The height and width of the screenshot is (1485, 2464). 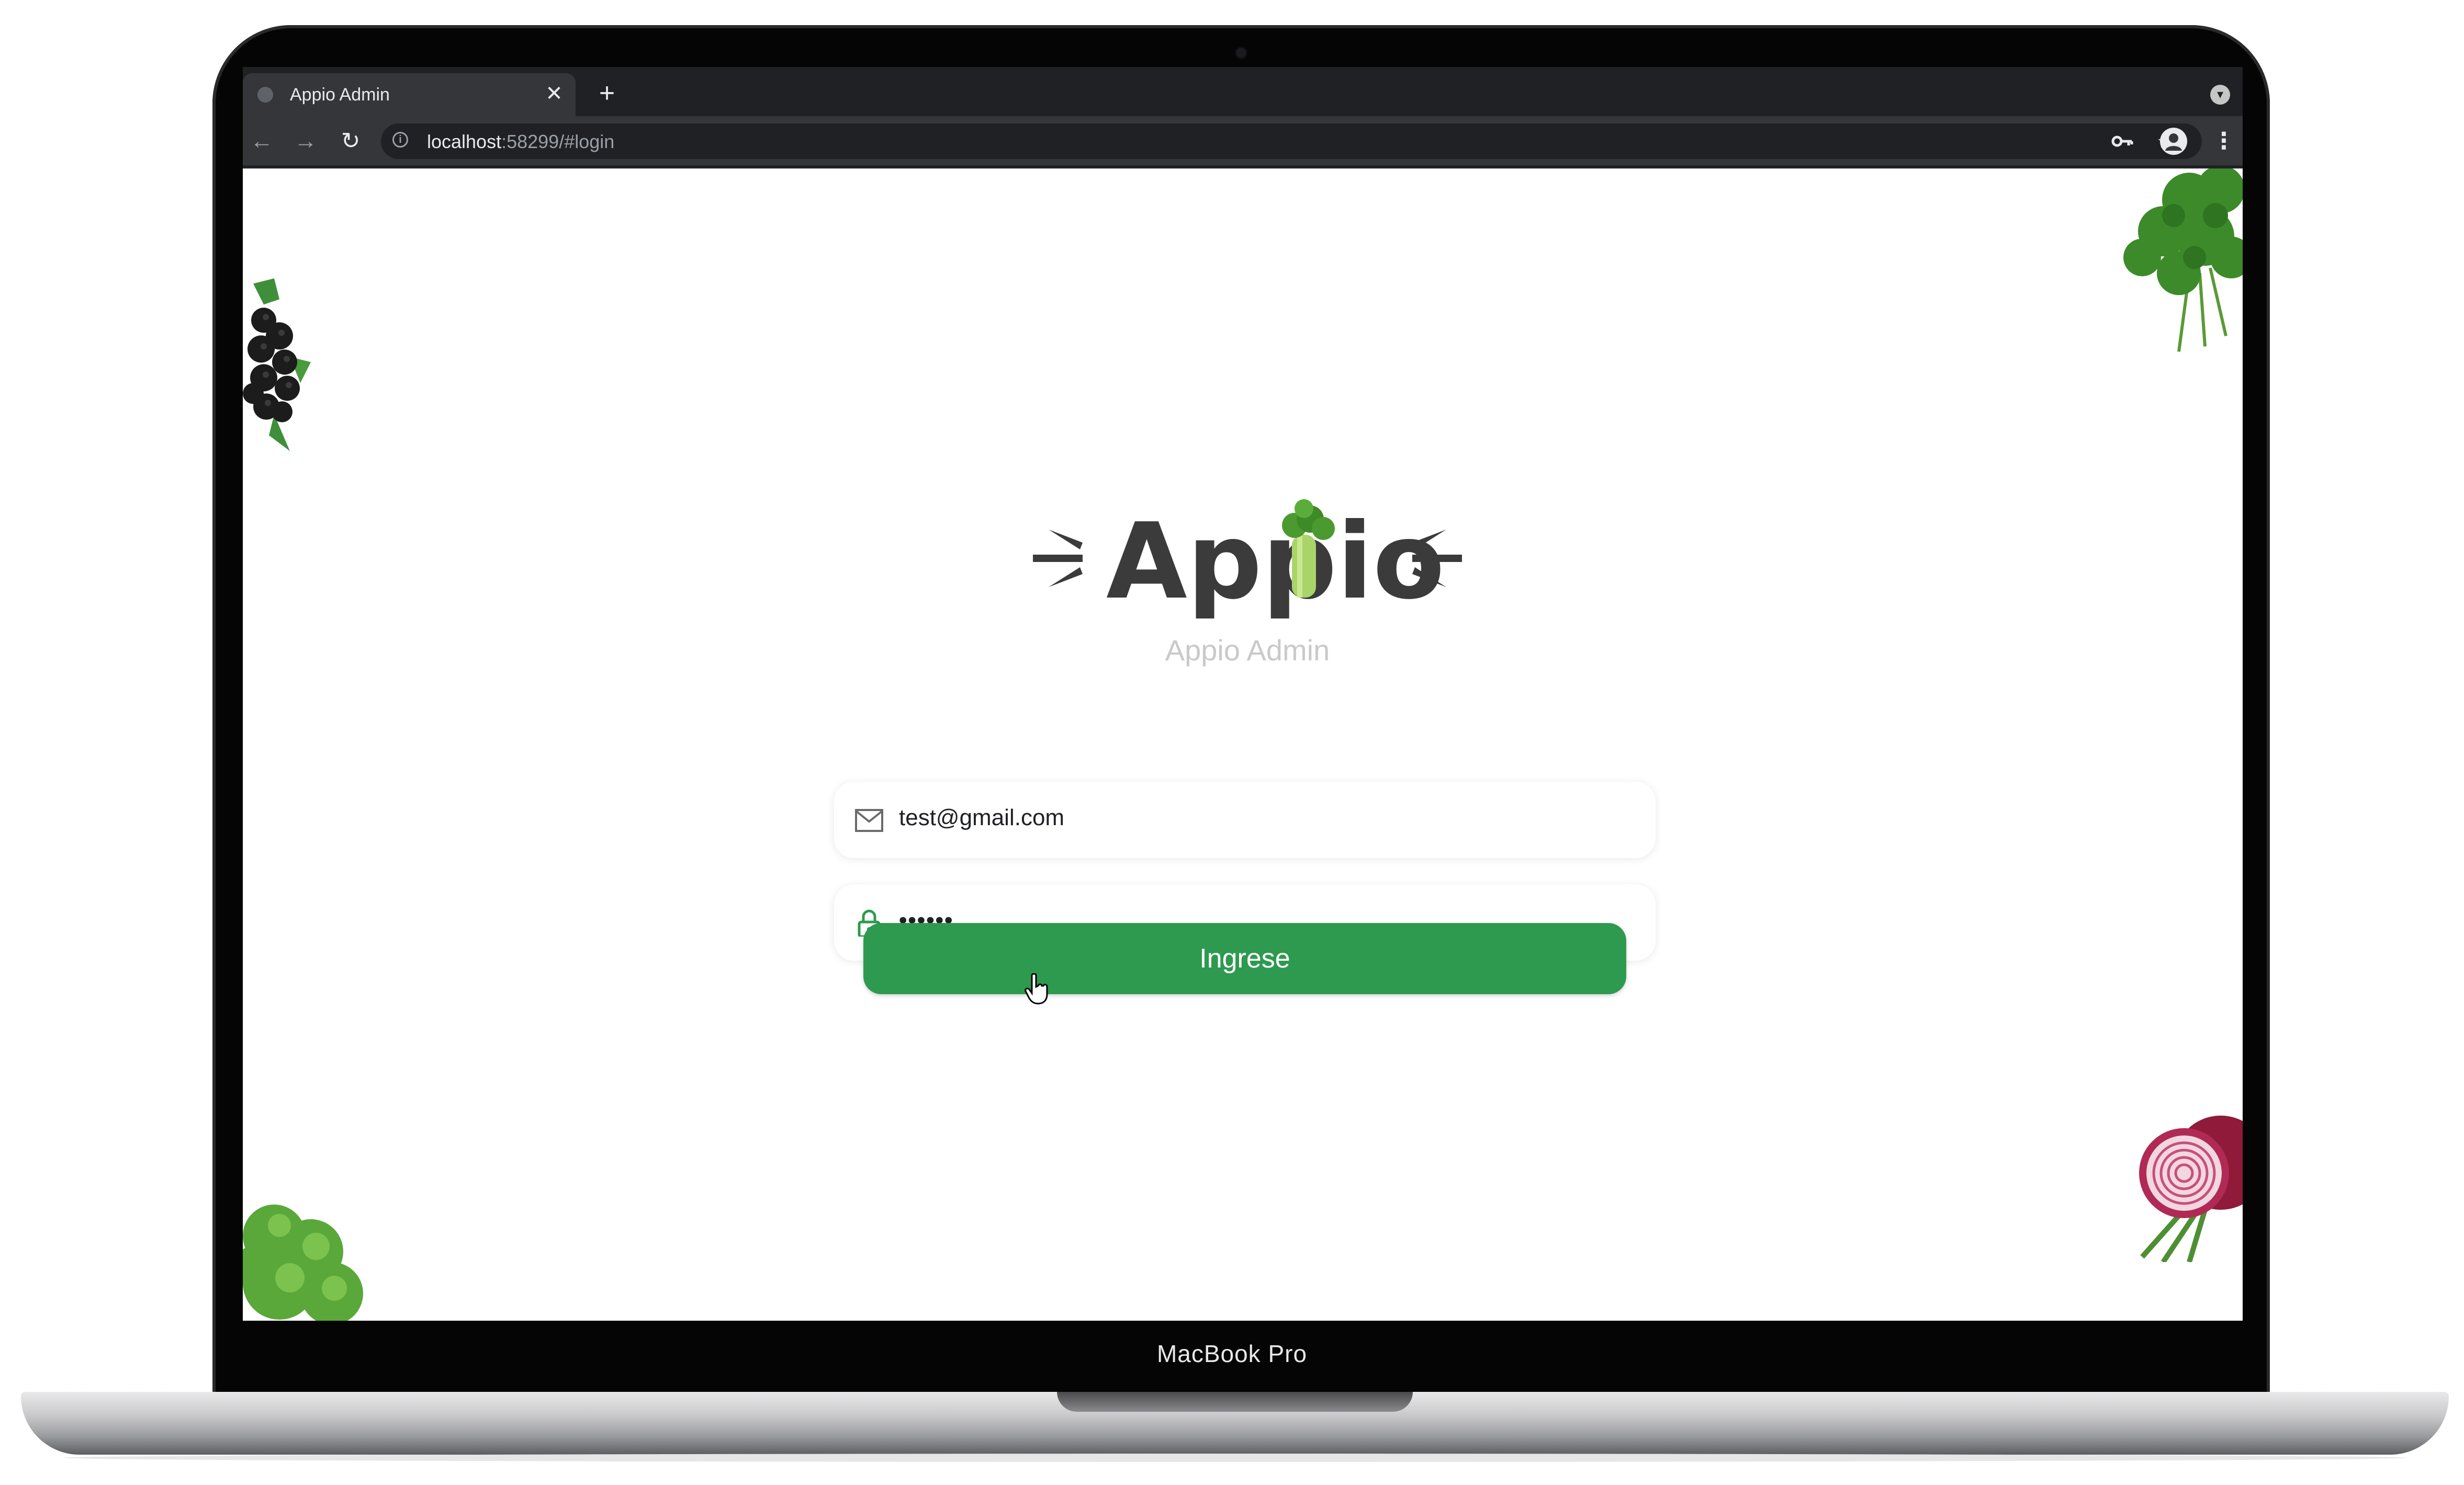 I want to click on email-field: test@gmail.com, so click(x=1245, y=820).